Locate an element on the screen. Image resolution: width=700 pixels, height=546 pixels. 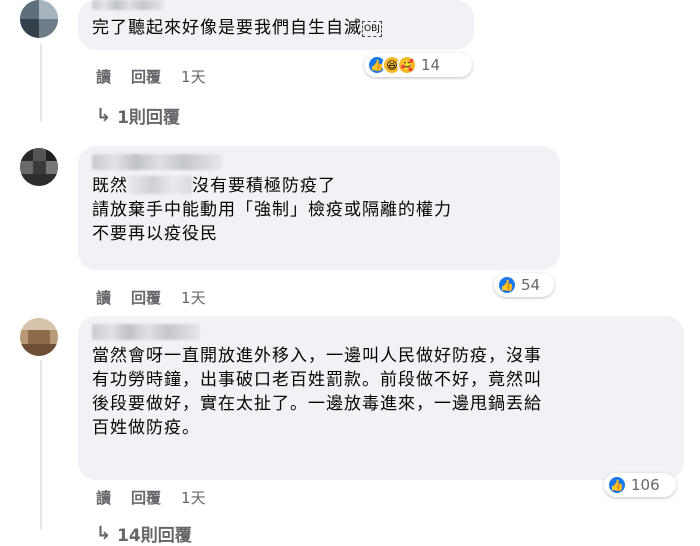
comment-text-line: 既然 沒有要積極防疫了 is located at coordinates (214, 186).